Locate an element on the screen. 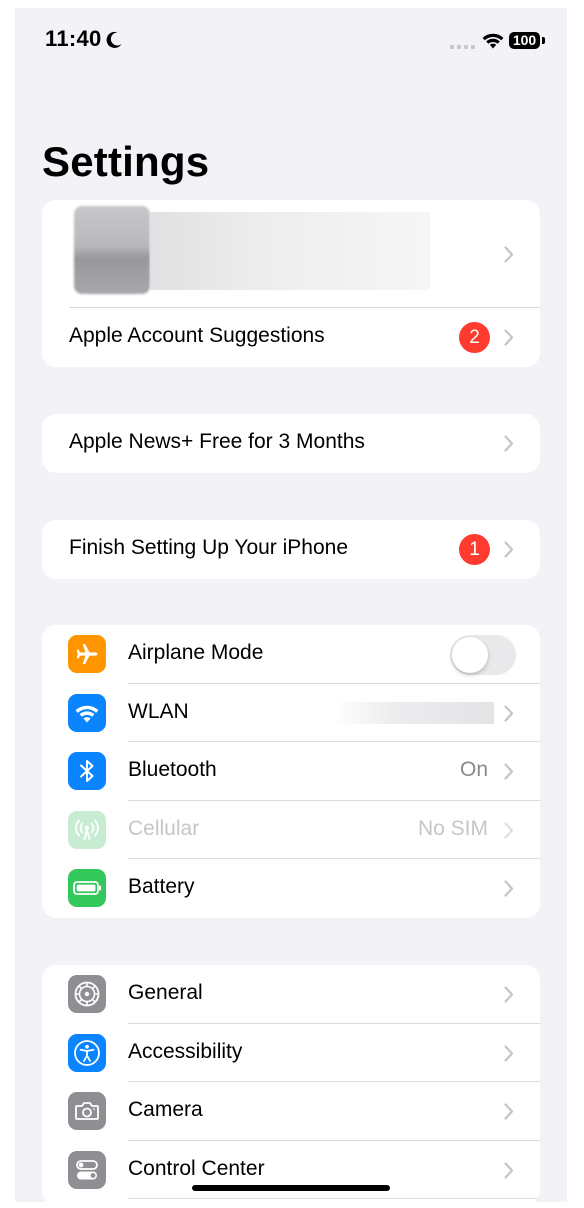 The width and height of the screenshot is (584, 1208). wifi-icon is located at coordinates (87, 712).